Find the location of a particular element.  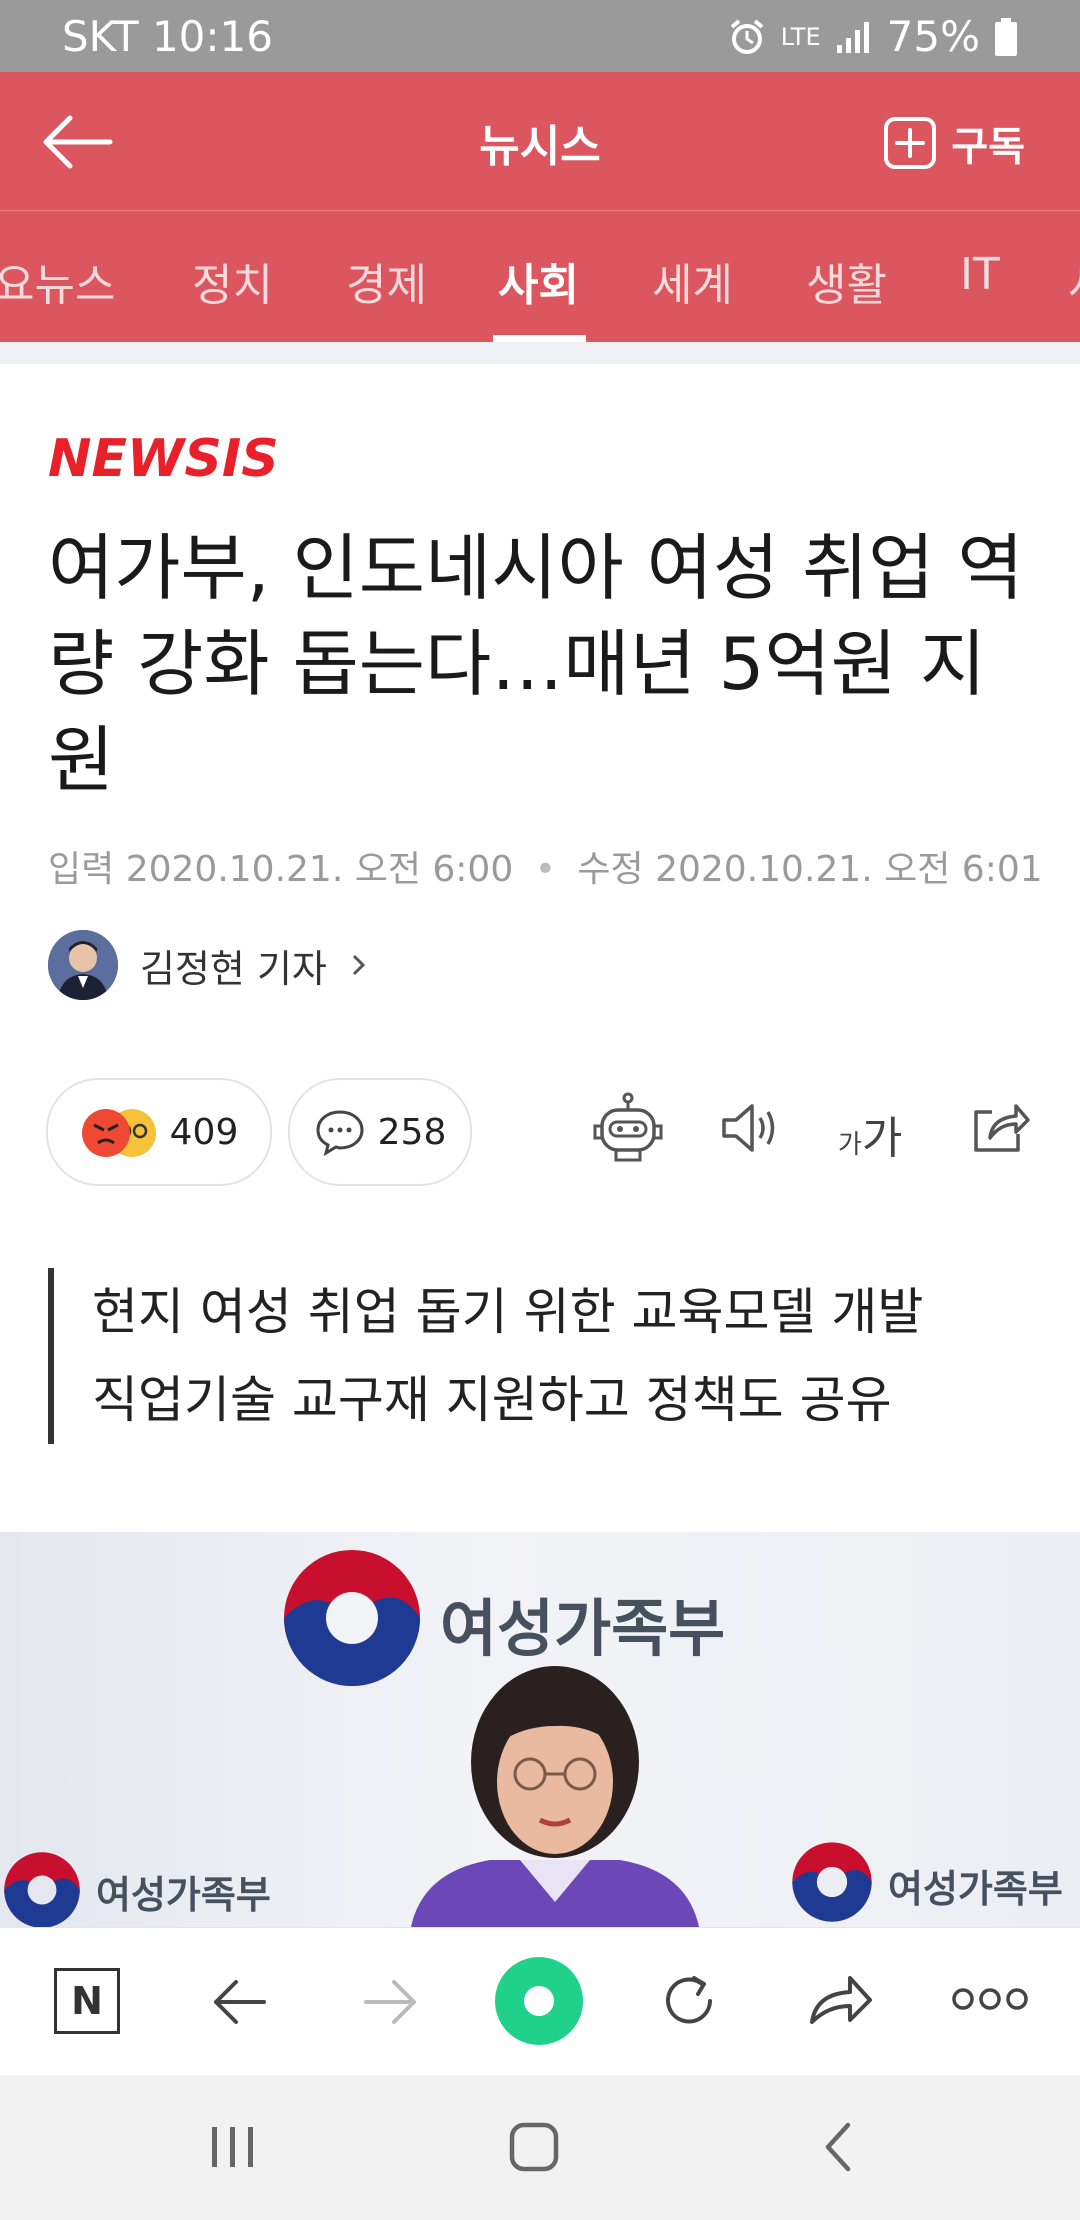

chevron-right-icon is located at coordinates (359, 965).